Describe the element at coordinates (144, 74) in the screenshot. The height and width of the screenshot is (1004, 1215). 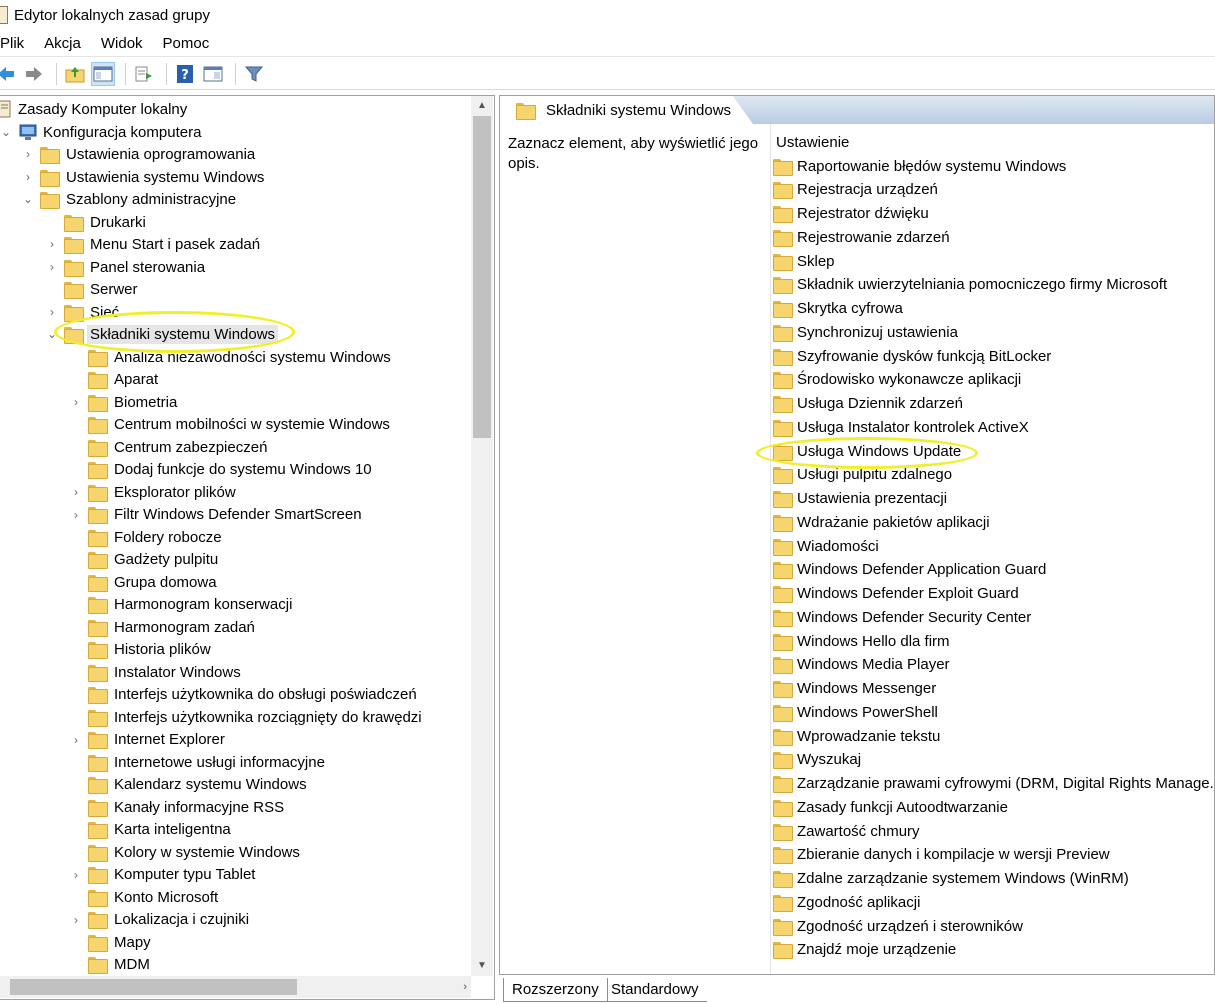
I see `export-list-button` at that location.